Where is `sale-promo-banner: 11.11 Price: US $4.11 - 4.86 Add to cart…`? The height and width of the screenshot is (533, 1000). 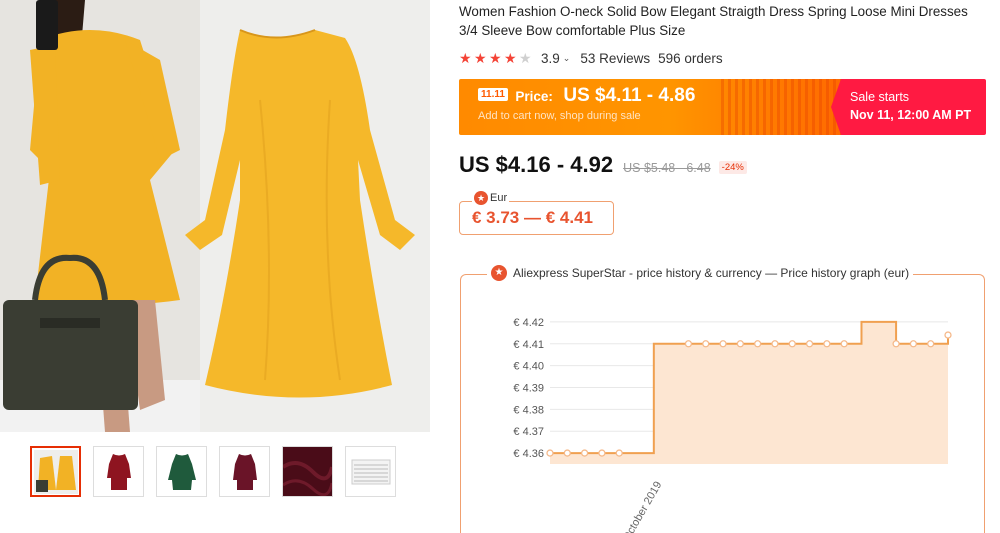 sale-promo-banner: 11.11 Price: US $4.11 - 4.86 Add to cart… is located at coordinates (722, 107).